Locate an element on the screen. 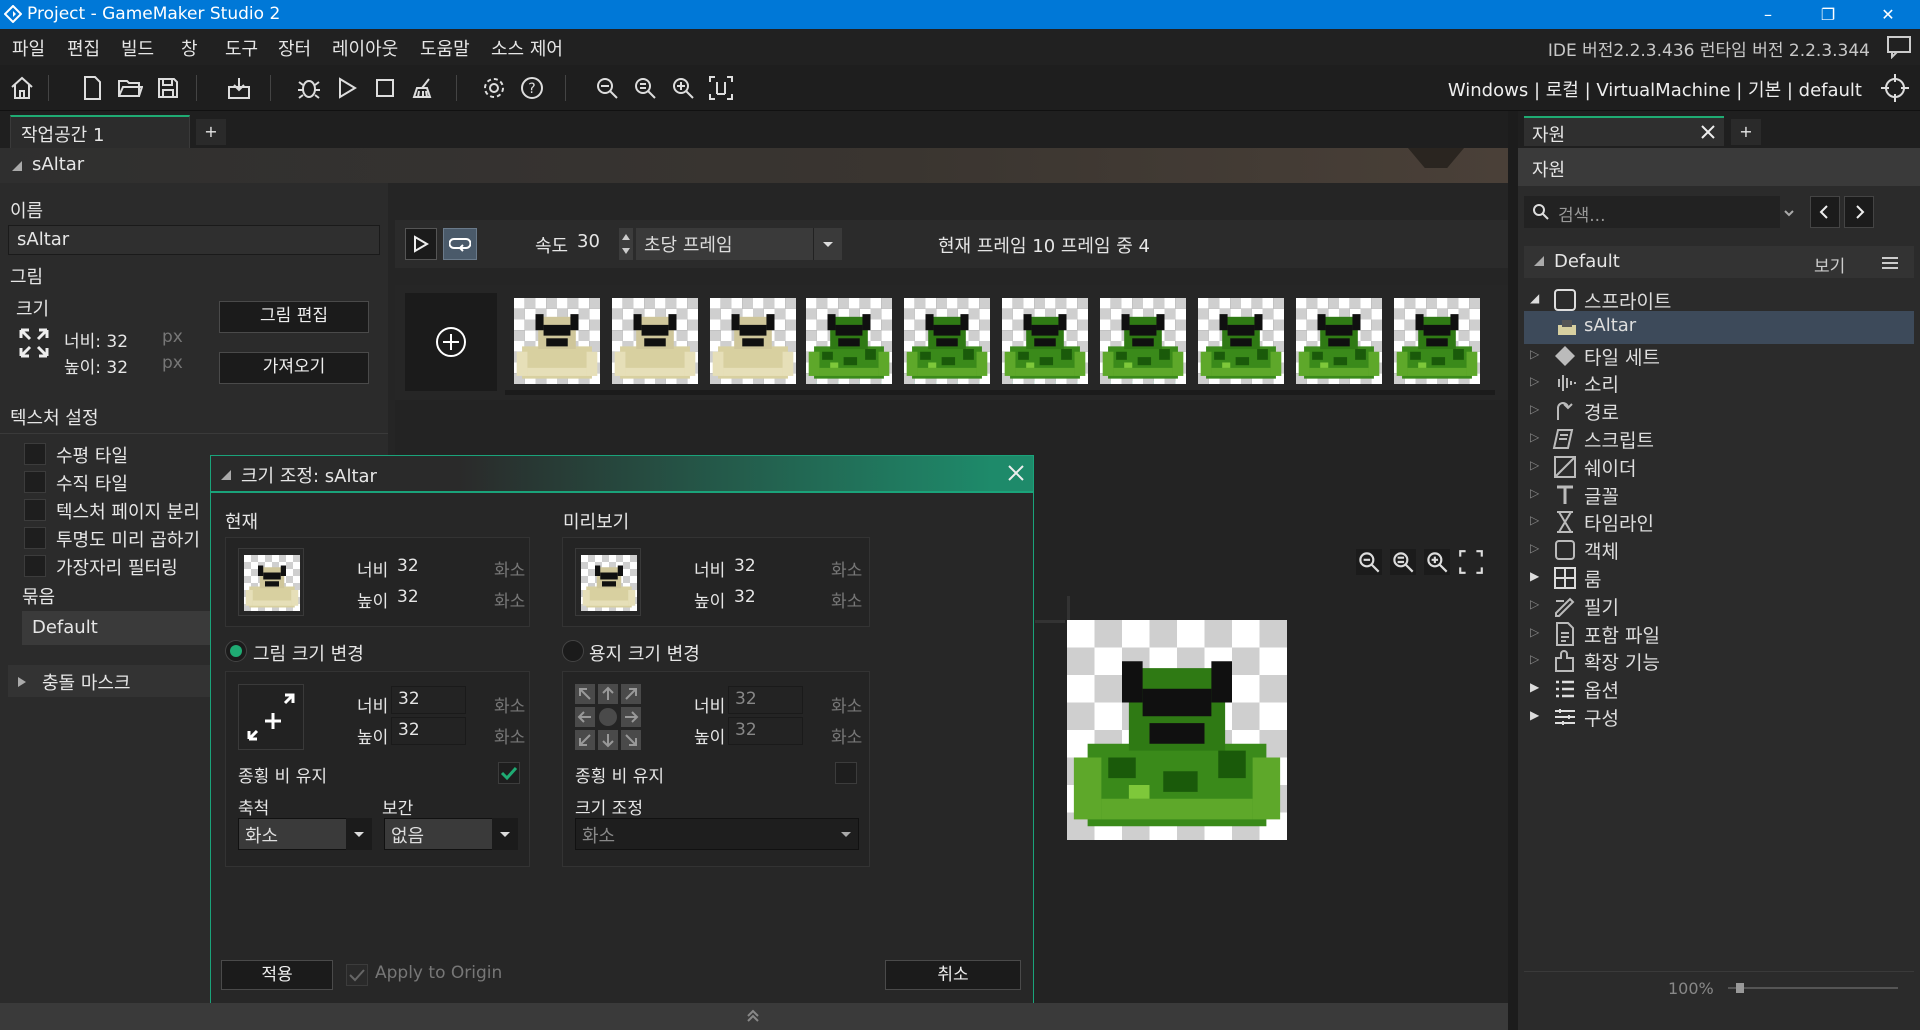 Image resolution: width=1920 pixels, height=1030 pixels. keep-aspect-checkbox is located at coordinates (509, 773).